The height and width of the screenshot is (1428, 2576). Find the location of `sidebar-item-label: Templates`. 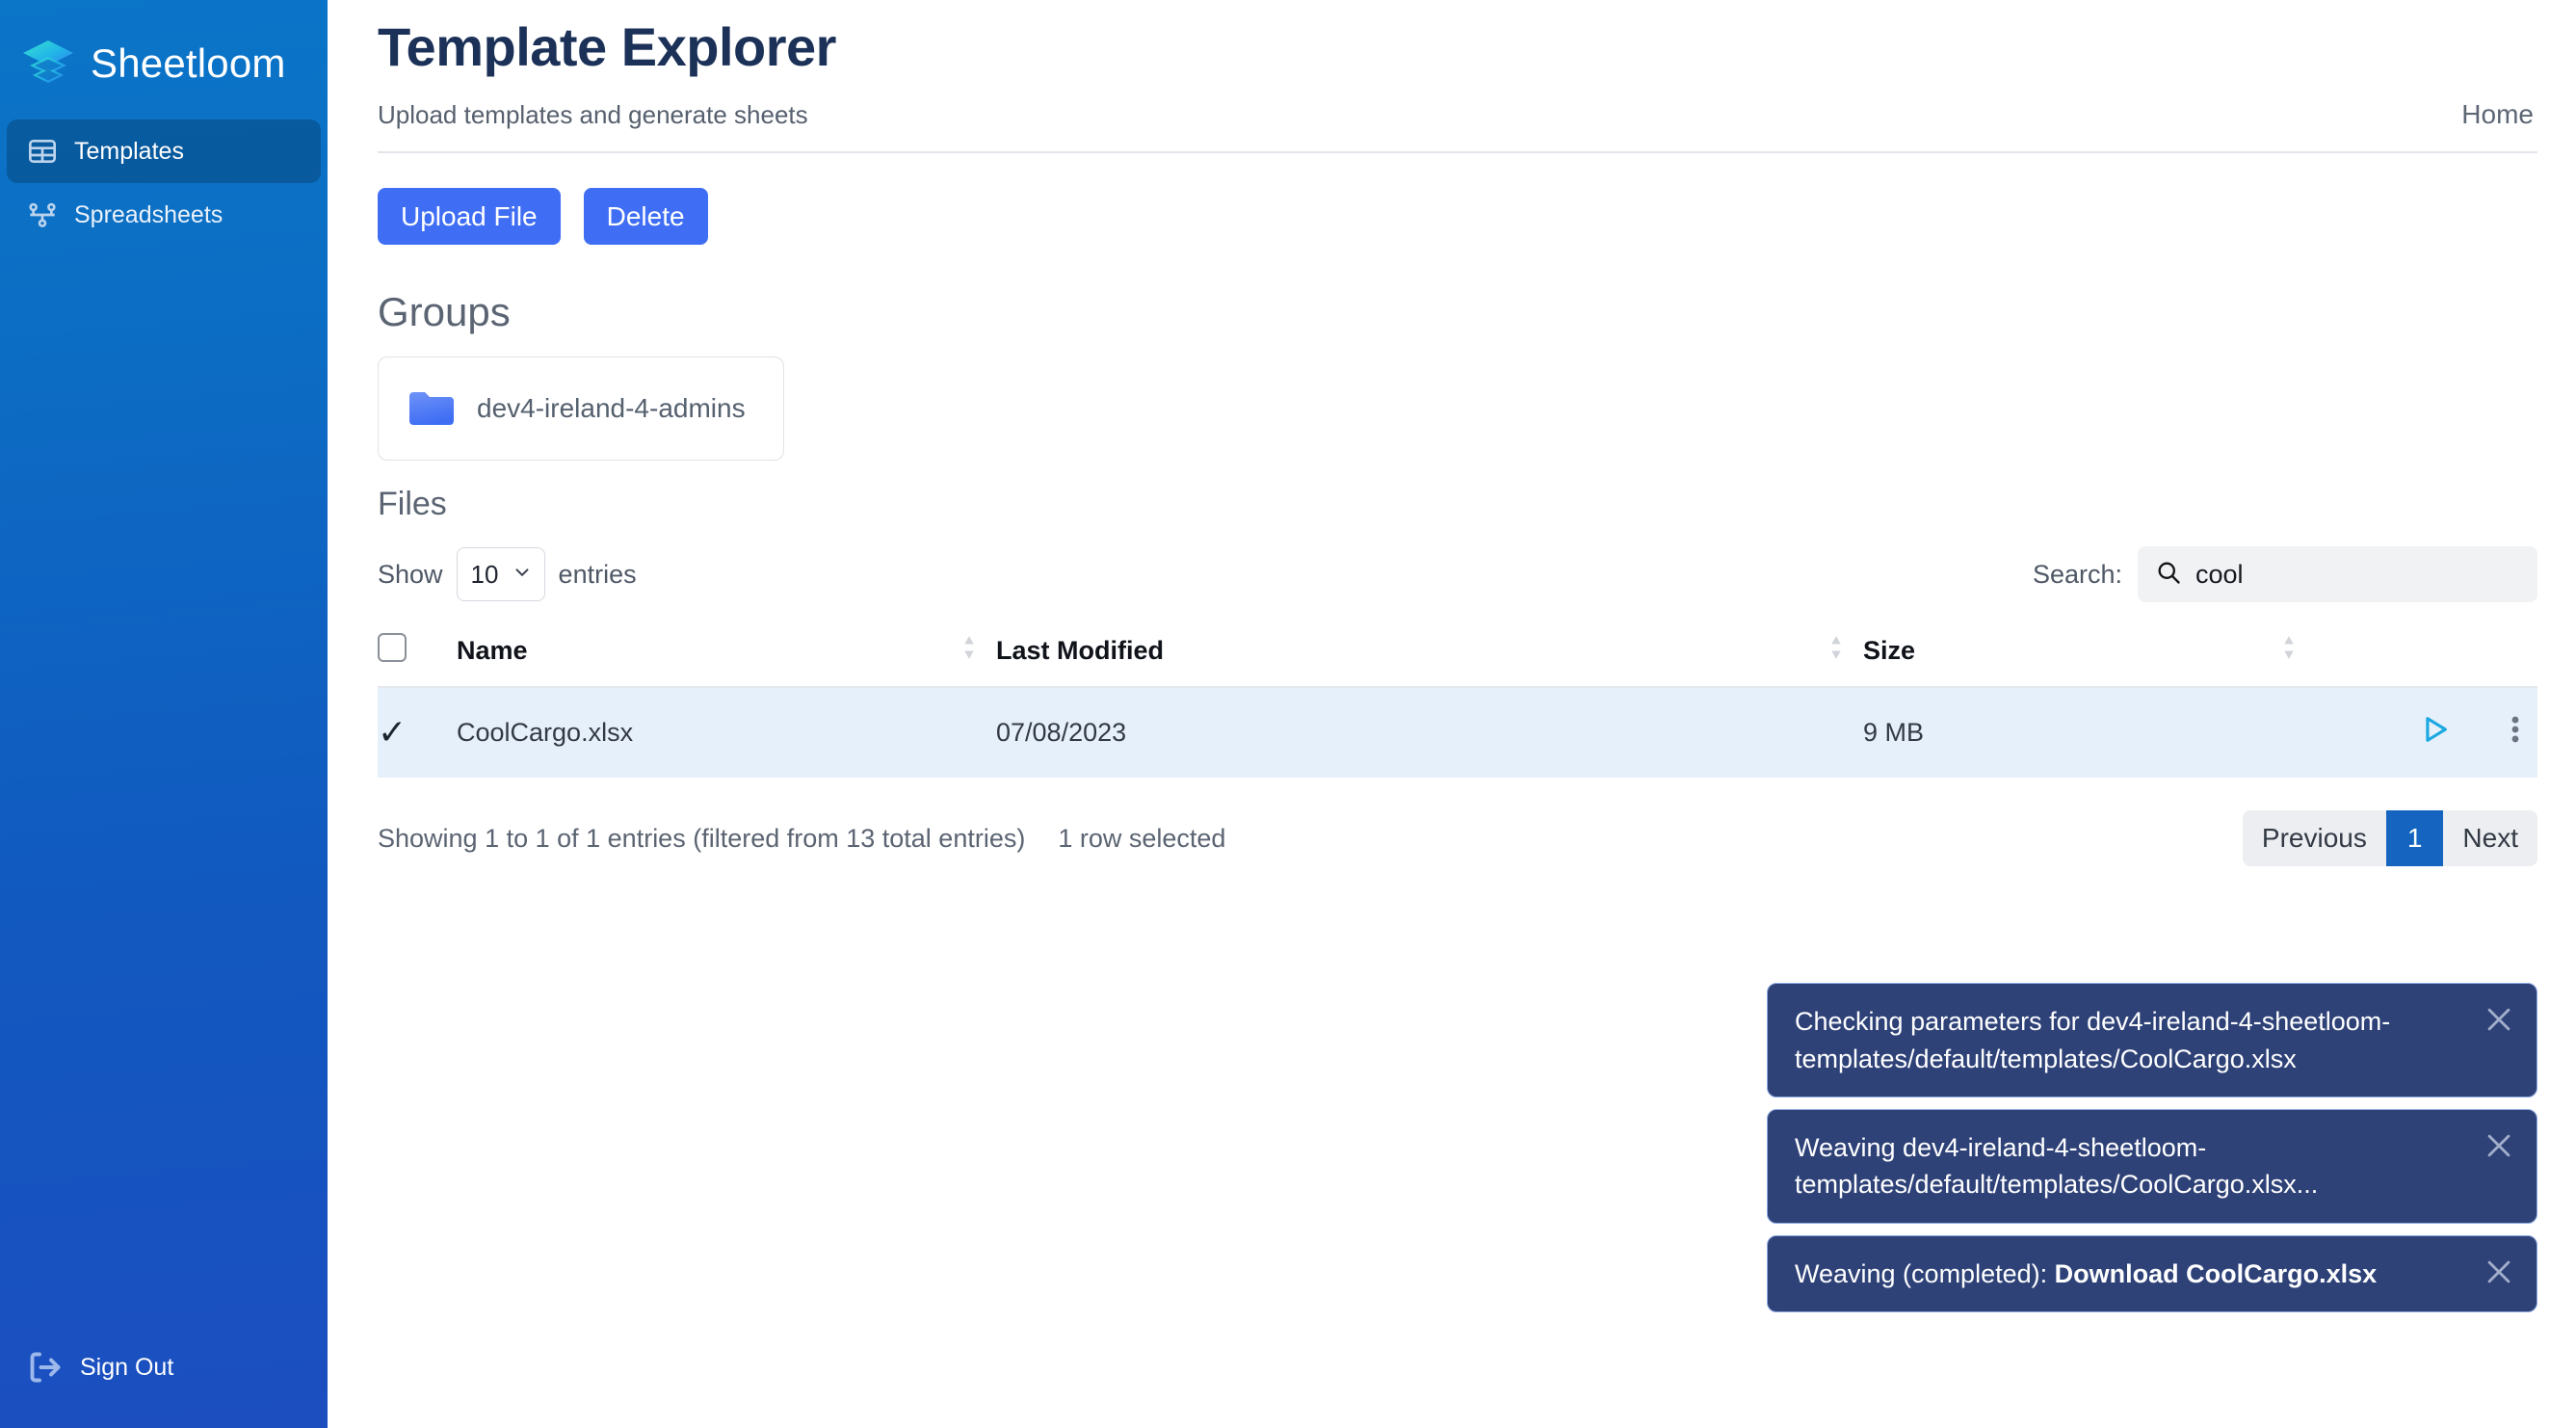

sidebar-item-label: Templates is located at coordinates (129, 151).